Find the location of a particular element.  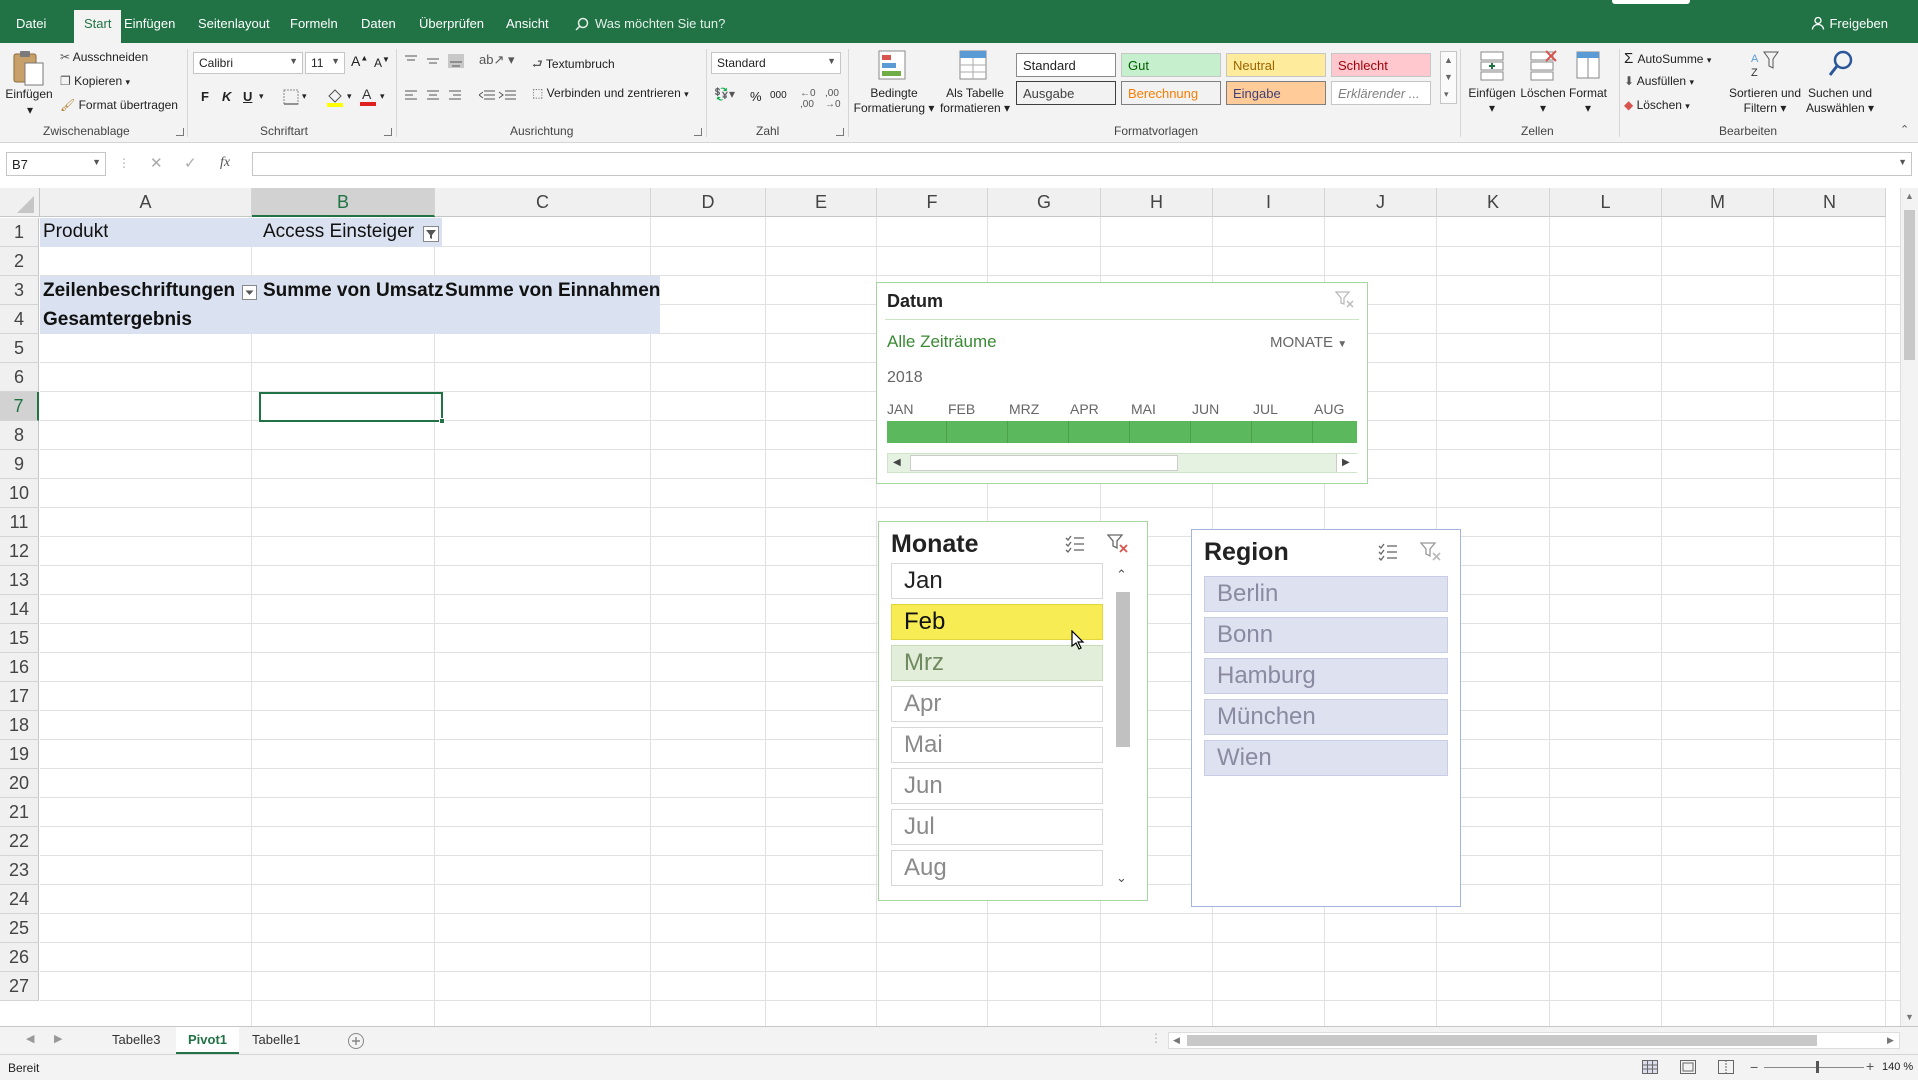

scroll-down-icon: ⌄ is located at coordinates (1121, 878).